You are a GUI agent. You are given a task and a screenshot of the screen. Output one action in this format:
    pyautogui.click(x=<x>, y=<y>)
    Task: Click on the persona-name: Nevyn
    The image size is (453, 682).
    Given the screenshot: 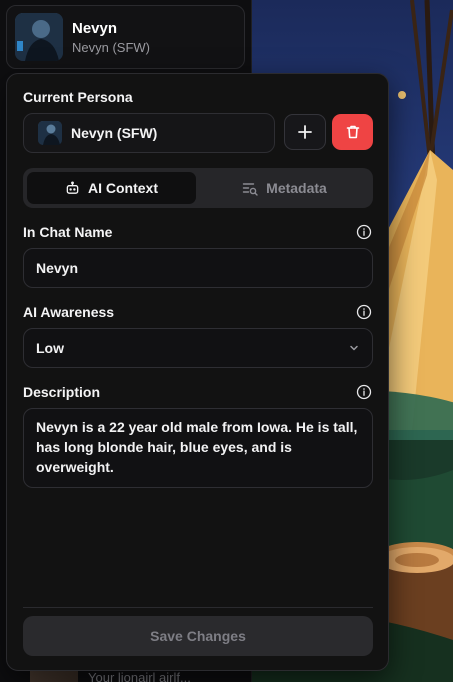 What is the action you would take?
    pyautogui.click(x=95, y=28)
    